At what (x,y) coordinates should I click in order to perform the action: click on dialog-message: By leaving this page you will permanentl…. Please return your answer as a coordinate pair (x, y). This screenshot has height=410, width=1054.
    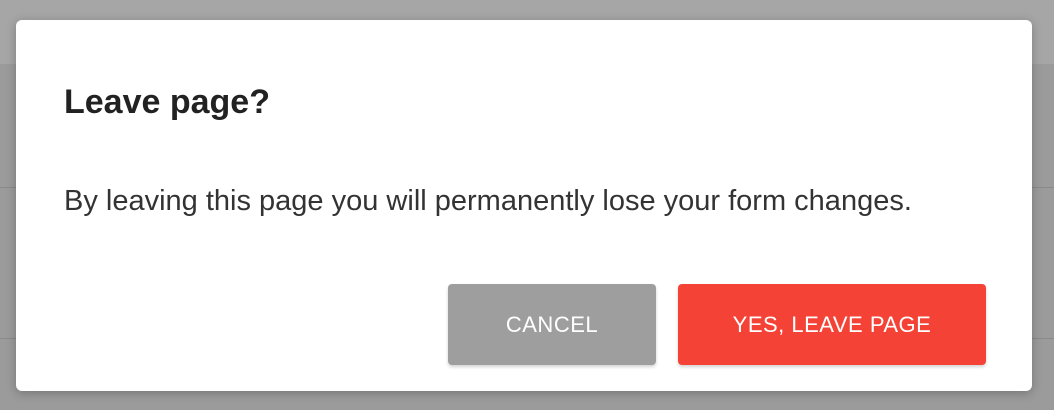
    Looking at the image, I should click on (488, 201).